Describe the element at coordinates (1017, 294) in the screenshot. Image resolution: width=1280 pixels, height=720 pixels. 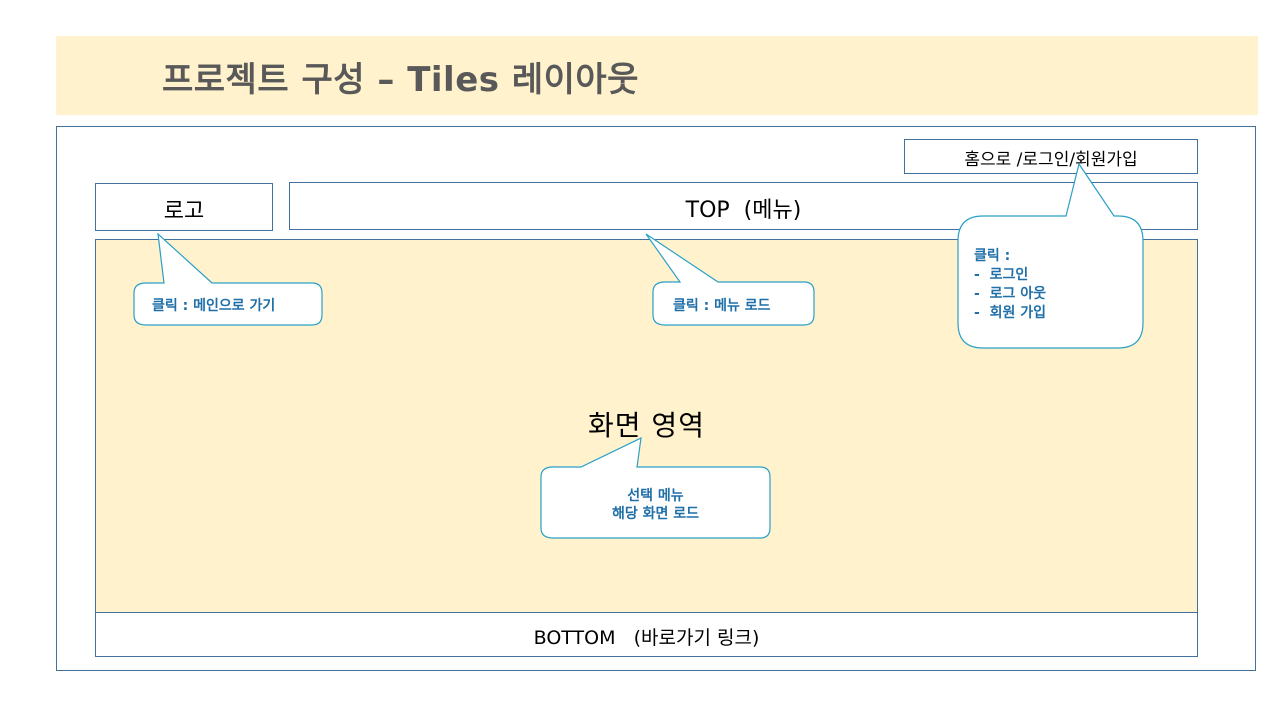
I see `auth-callout-item-logout: 로그 아웃` at that location.